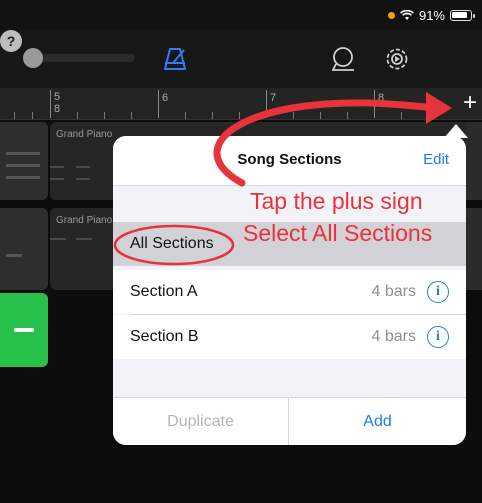 The height and width of the screenshot is (503, 482). What do you see at coordinates (273, 98) in the screenshot?
I see `ruler-bar-number: 7` at bounding box center [273, 98].